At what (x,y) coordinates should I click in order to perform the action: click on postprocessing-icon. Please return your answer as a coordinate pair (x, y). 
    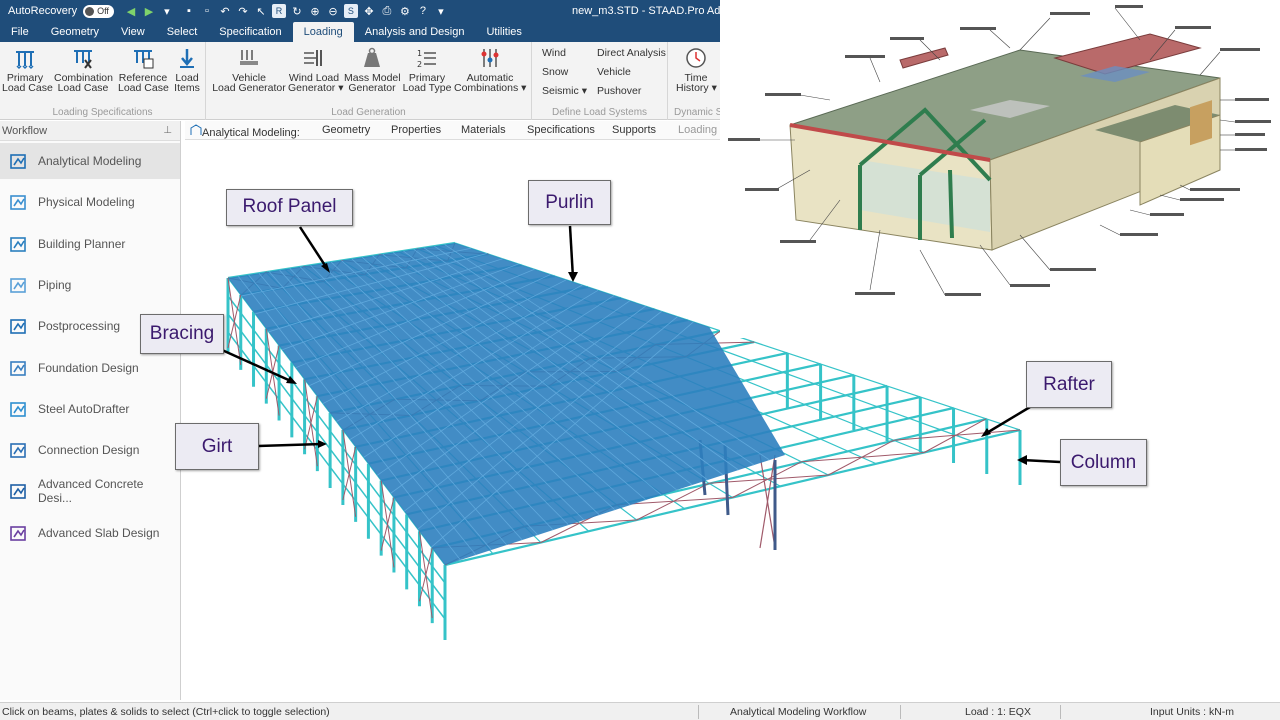
    Looking at the image, I should click on (19, 326).